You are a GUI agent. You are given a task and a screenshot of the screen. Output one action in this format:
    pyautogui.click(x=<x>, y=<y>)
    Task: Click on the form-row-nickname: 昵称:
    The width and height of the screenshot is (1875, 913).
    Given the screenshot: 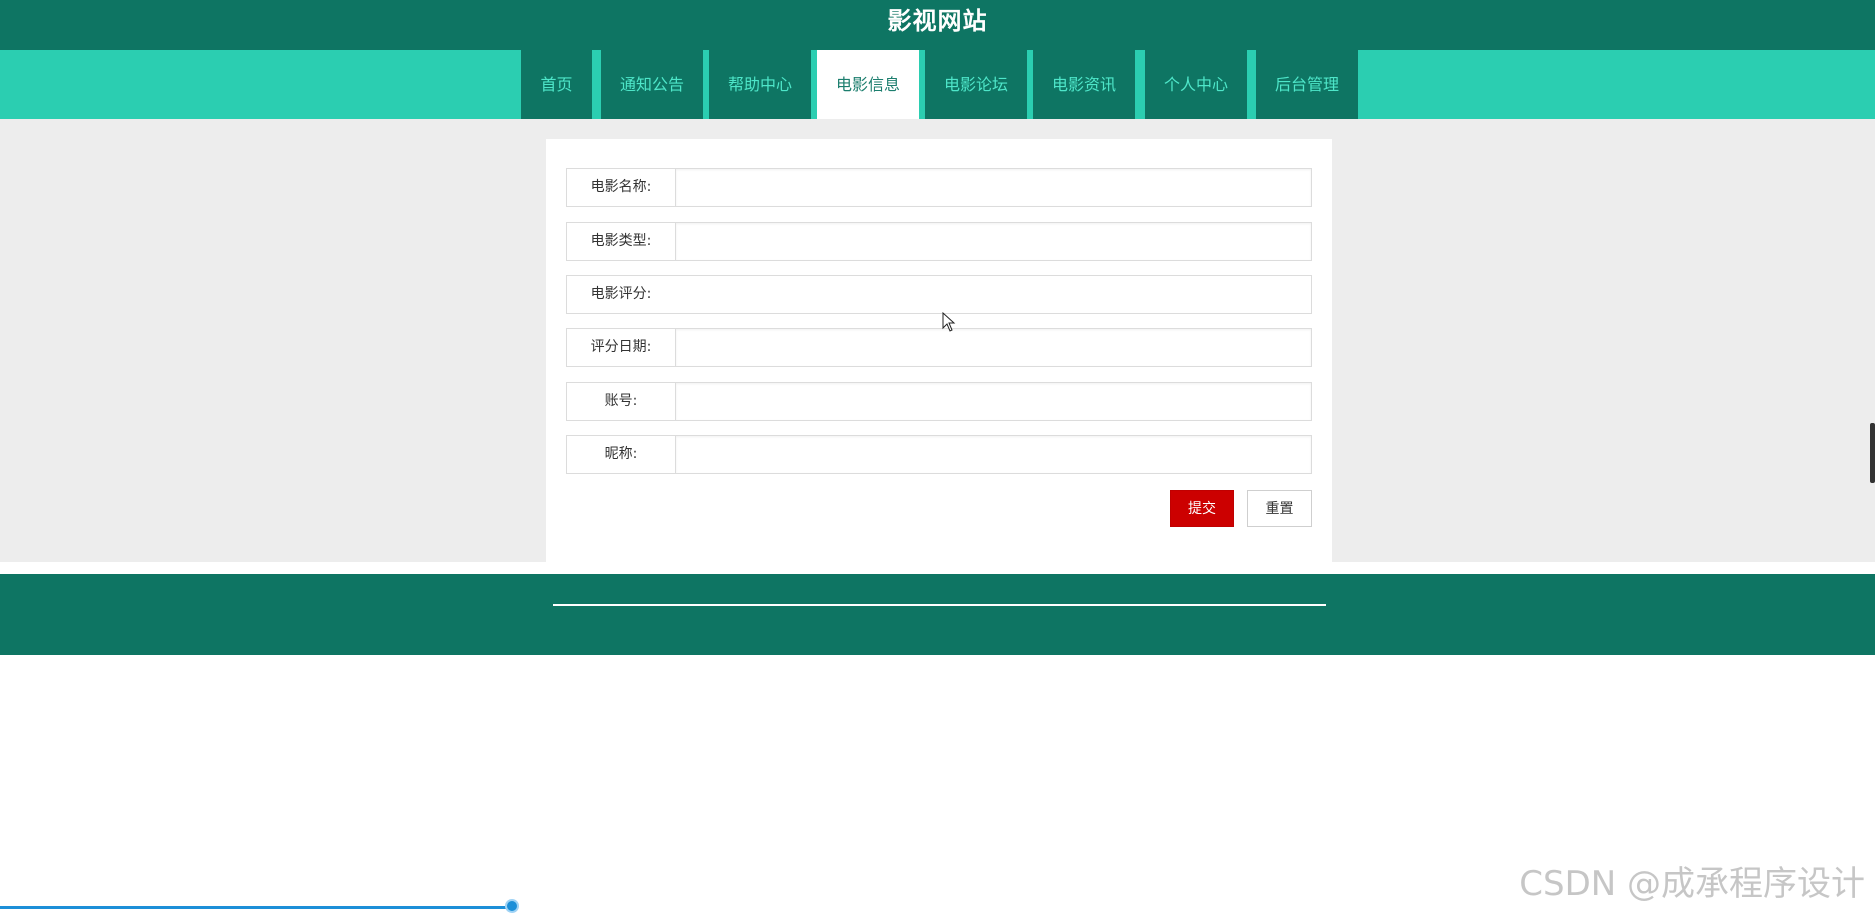 What is the action you would take?
    pyautogui.click(x=939, y=454)
    